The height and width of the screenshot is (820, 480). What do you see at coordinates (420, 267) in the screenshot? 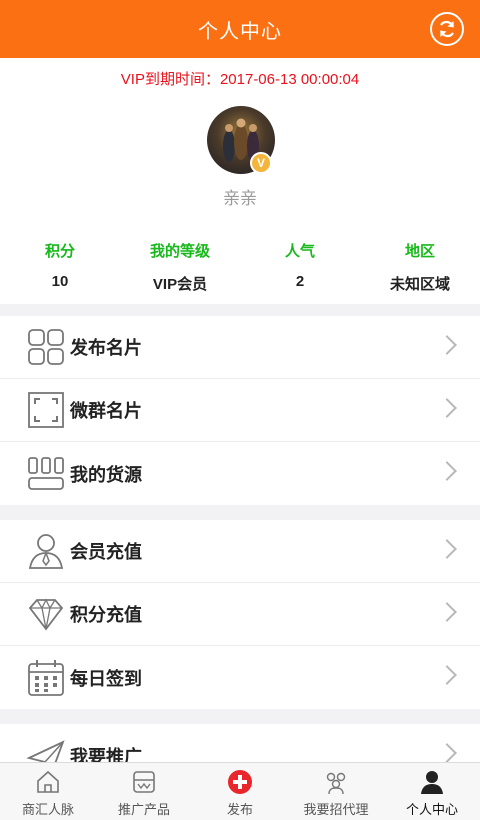
I see `stat-region: 地区 未知区域` at bounding box center [420, 267].